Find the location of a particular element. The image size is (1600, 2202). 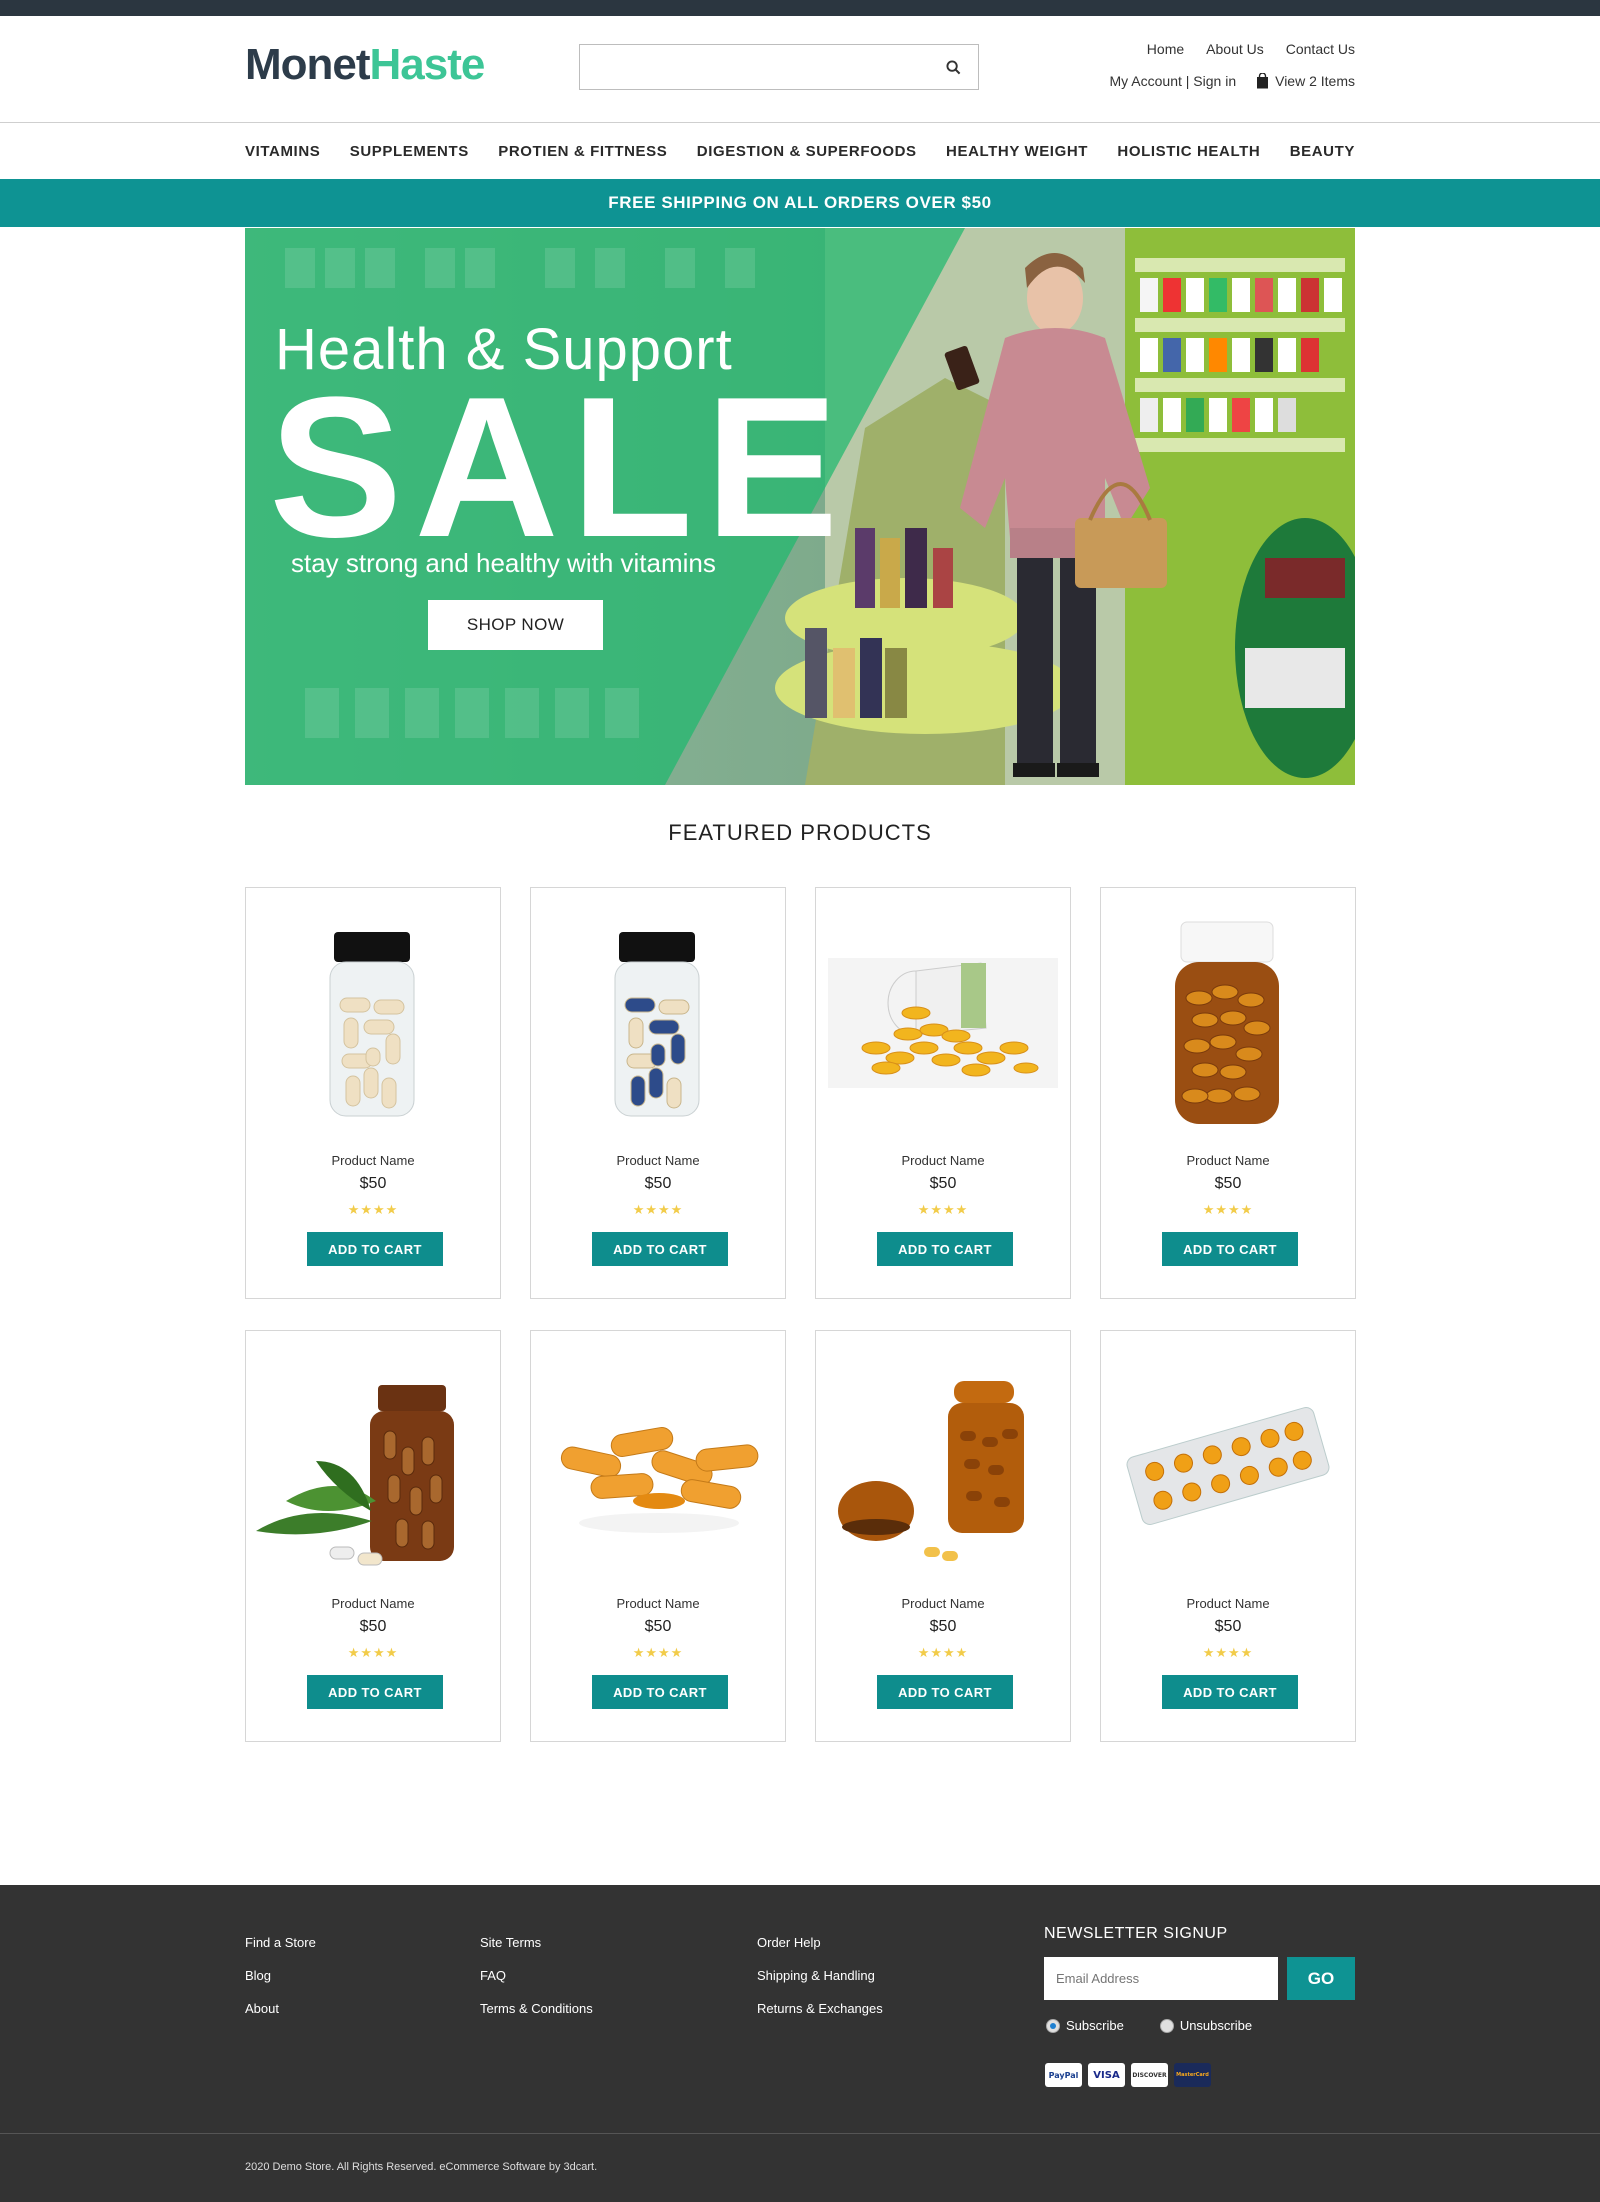

search-button is located at coordinates (953, 67).